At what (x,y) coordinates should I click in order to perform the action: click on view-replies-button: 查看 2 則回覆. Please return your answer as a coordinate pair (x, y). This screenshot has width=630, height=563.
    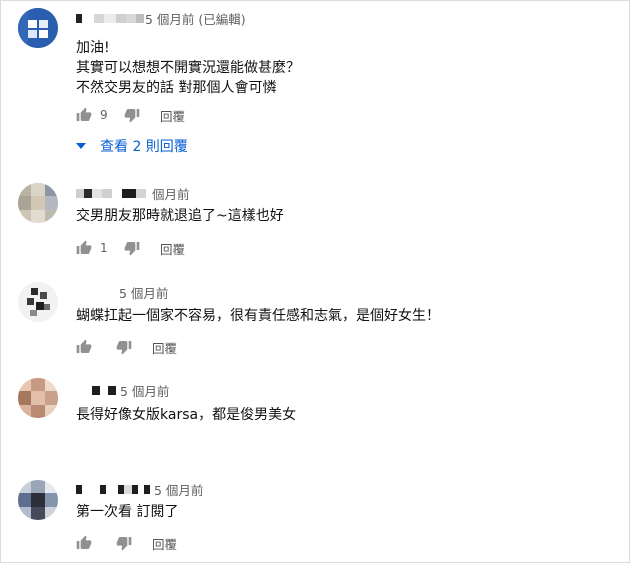
    Looking at the image, I should click on (132, 146).